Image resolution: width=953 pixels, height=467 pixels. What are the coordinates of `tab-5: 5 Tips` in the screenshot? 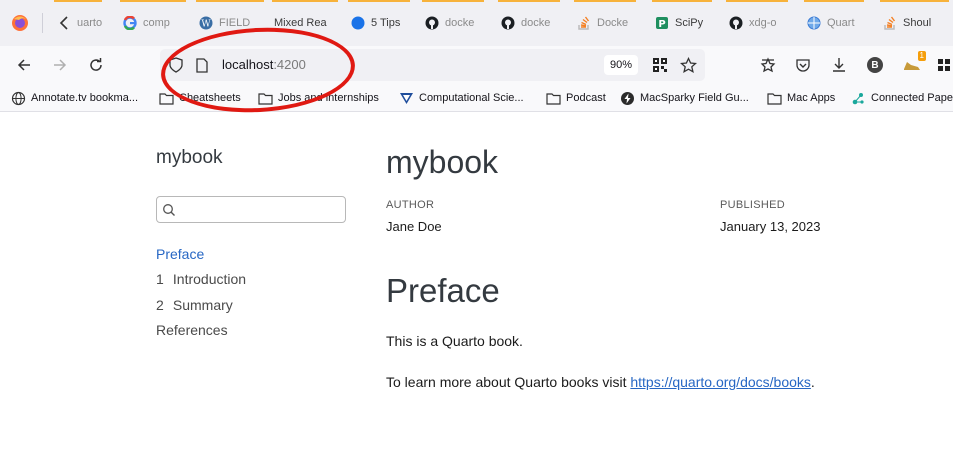 It's located at (379, 23).